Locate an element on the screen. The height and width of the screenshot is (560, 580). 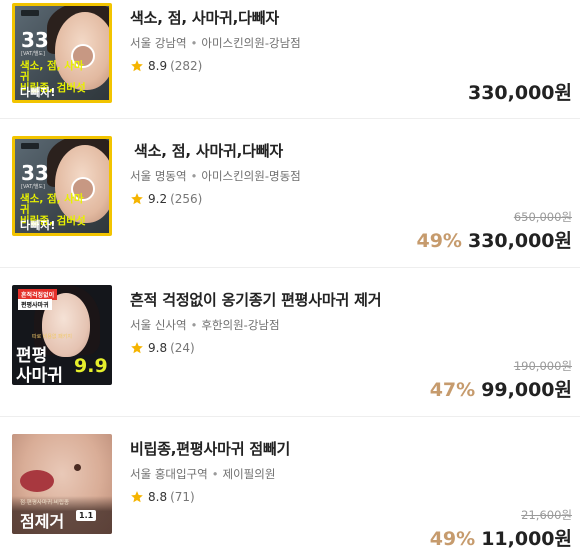
station: 서울 강남역 is located at coordinates (158, 43).